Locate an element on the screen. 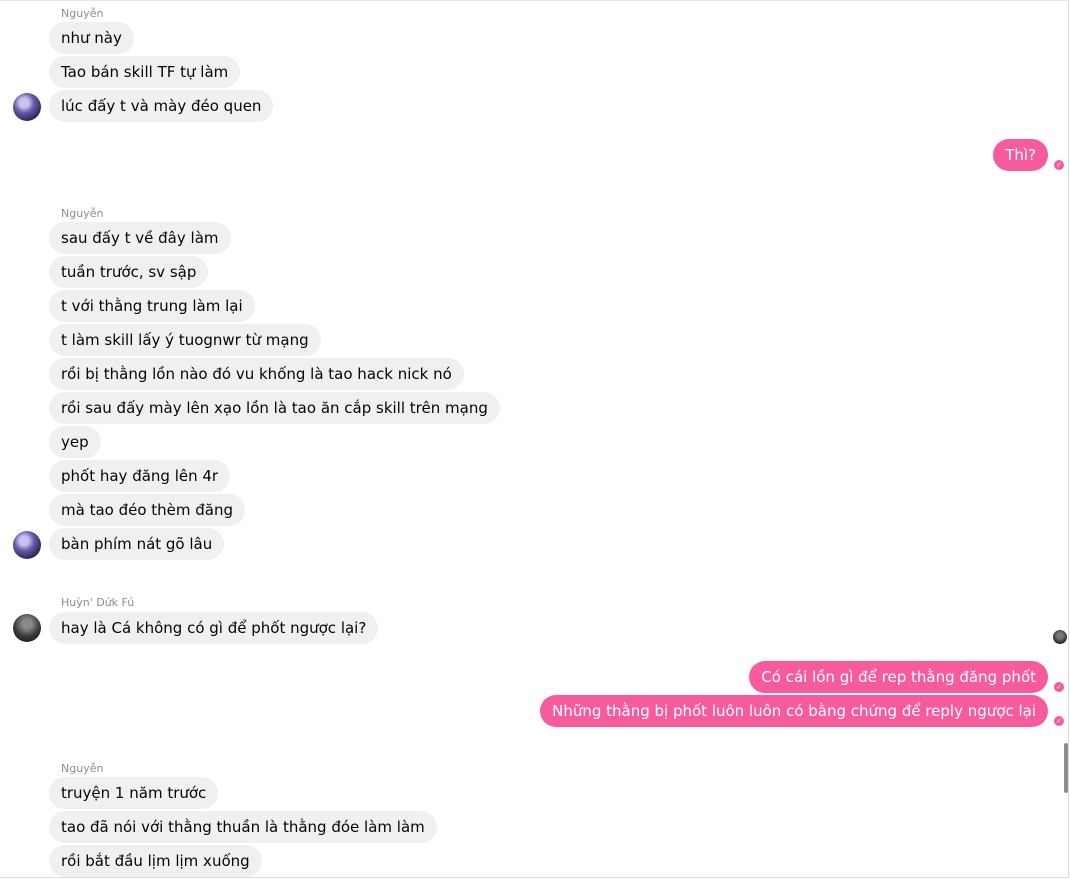 The width and height of the screenshot is (1070, 879). incoming-message: sau đấy t về đây làm is located at coordinates (140, 238).